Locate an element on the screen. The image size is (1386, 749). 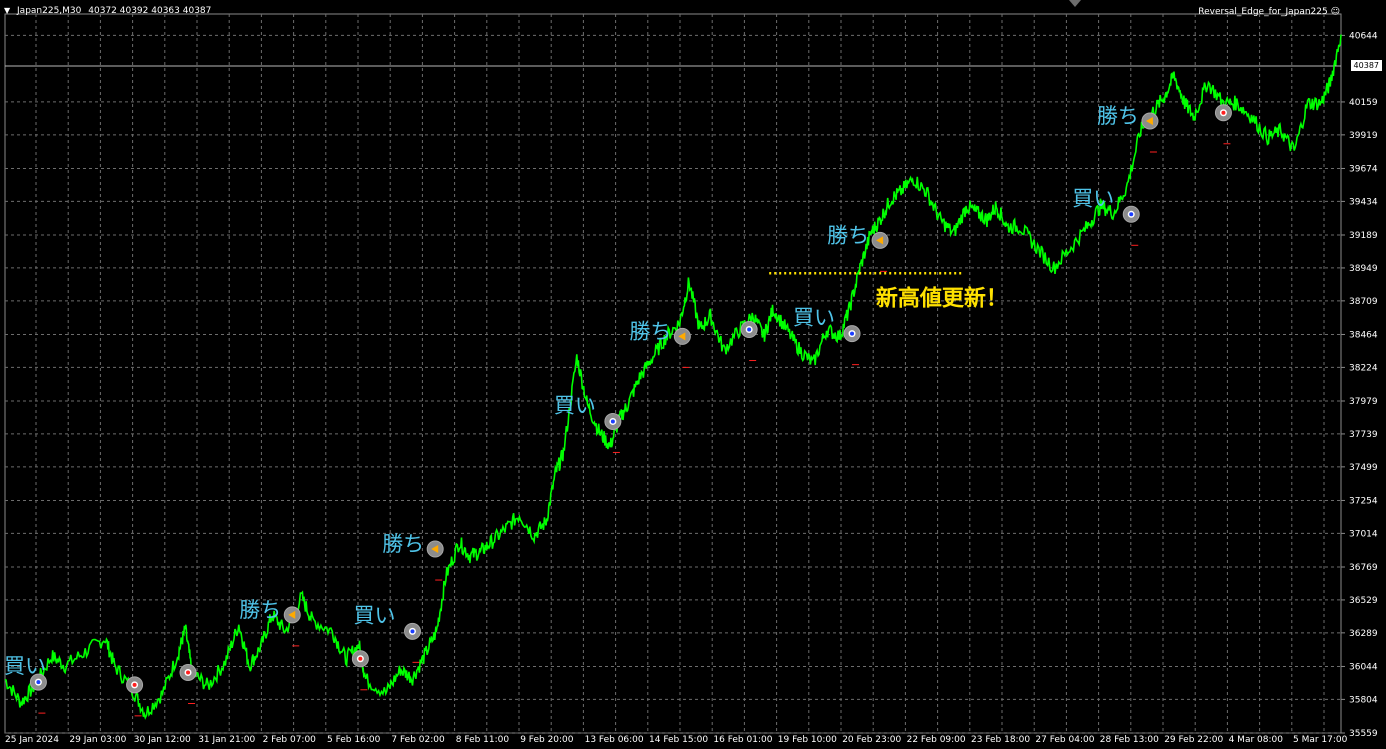
ohlc-values: 40372 40392 40363 40387 is located at coordinates (150, 11).